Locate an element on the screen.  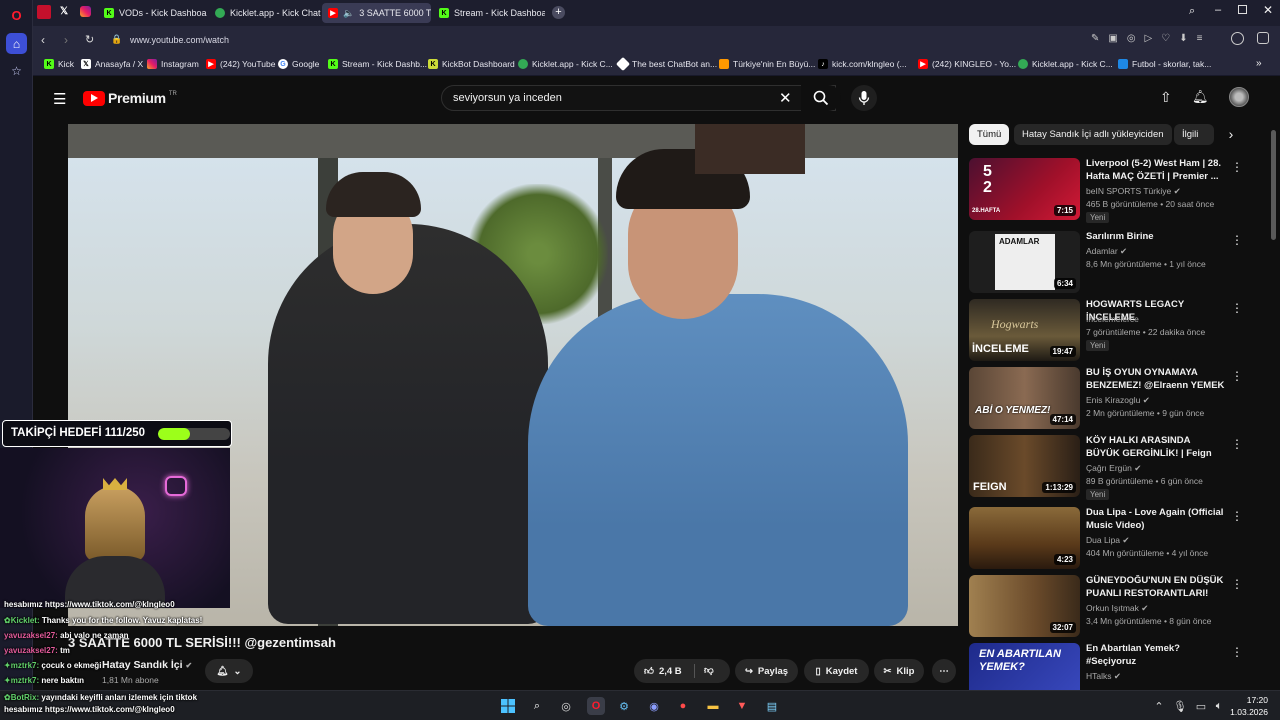
clear-search-icon: ✕ is located at coordinates (785, 98).